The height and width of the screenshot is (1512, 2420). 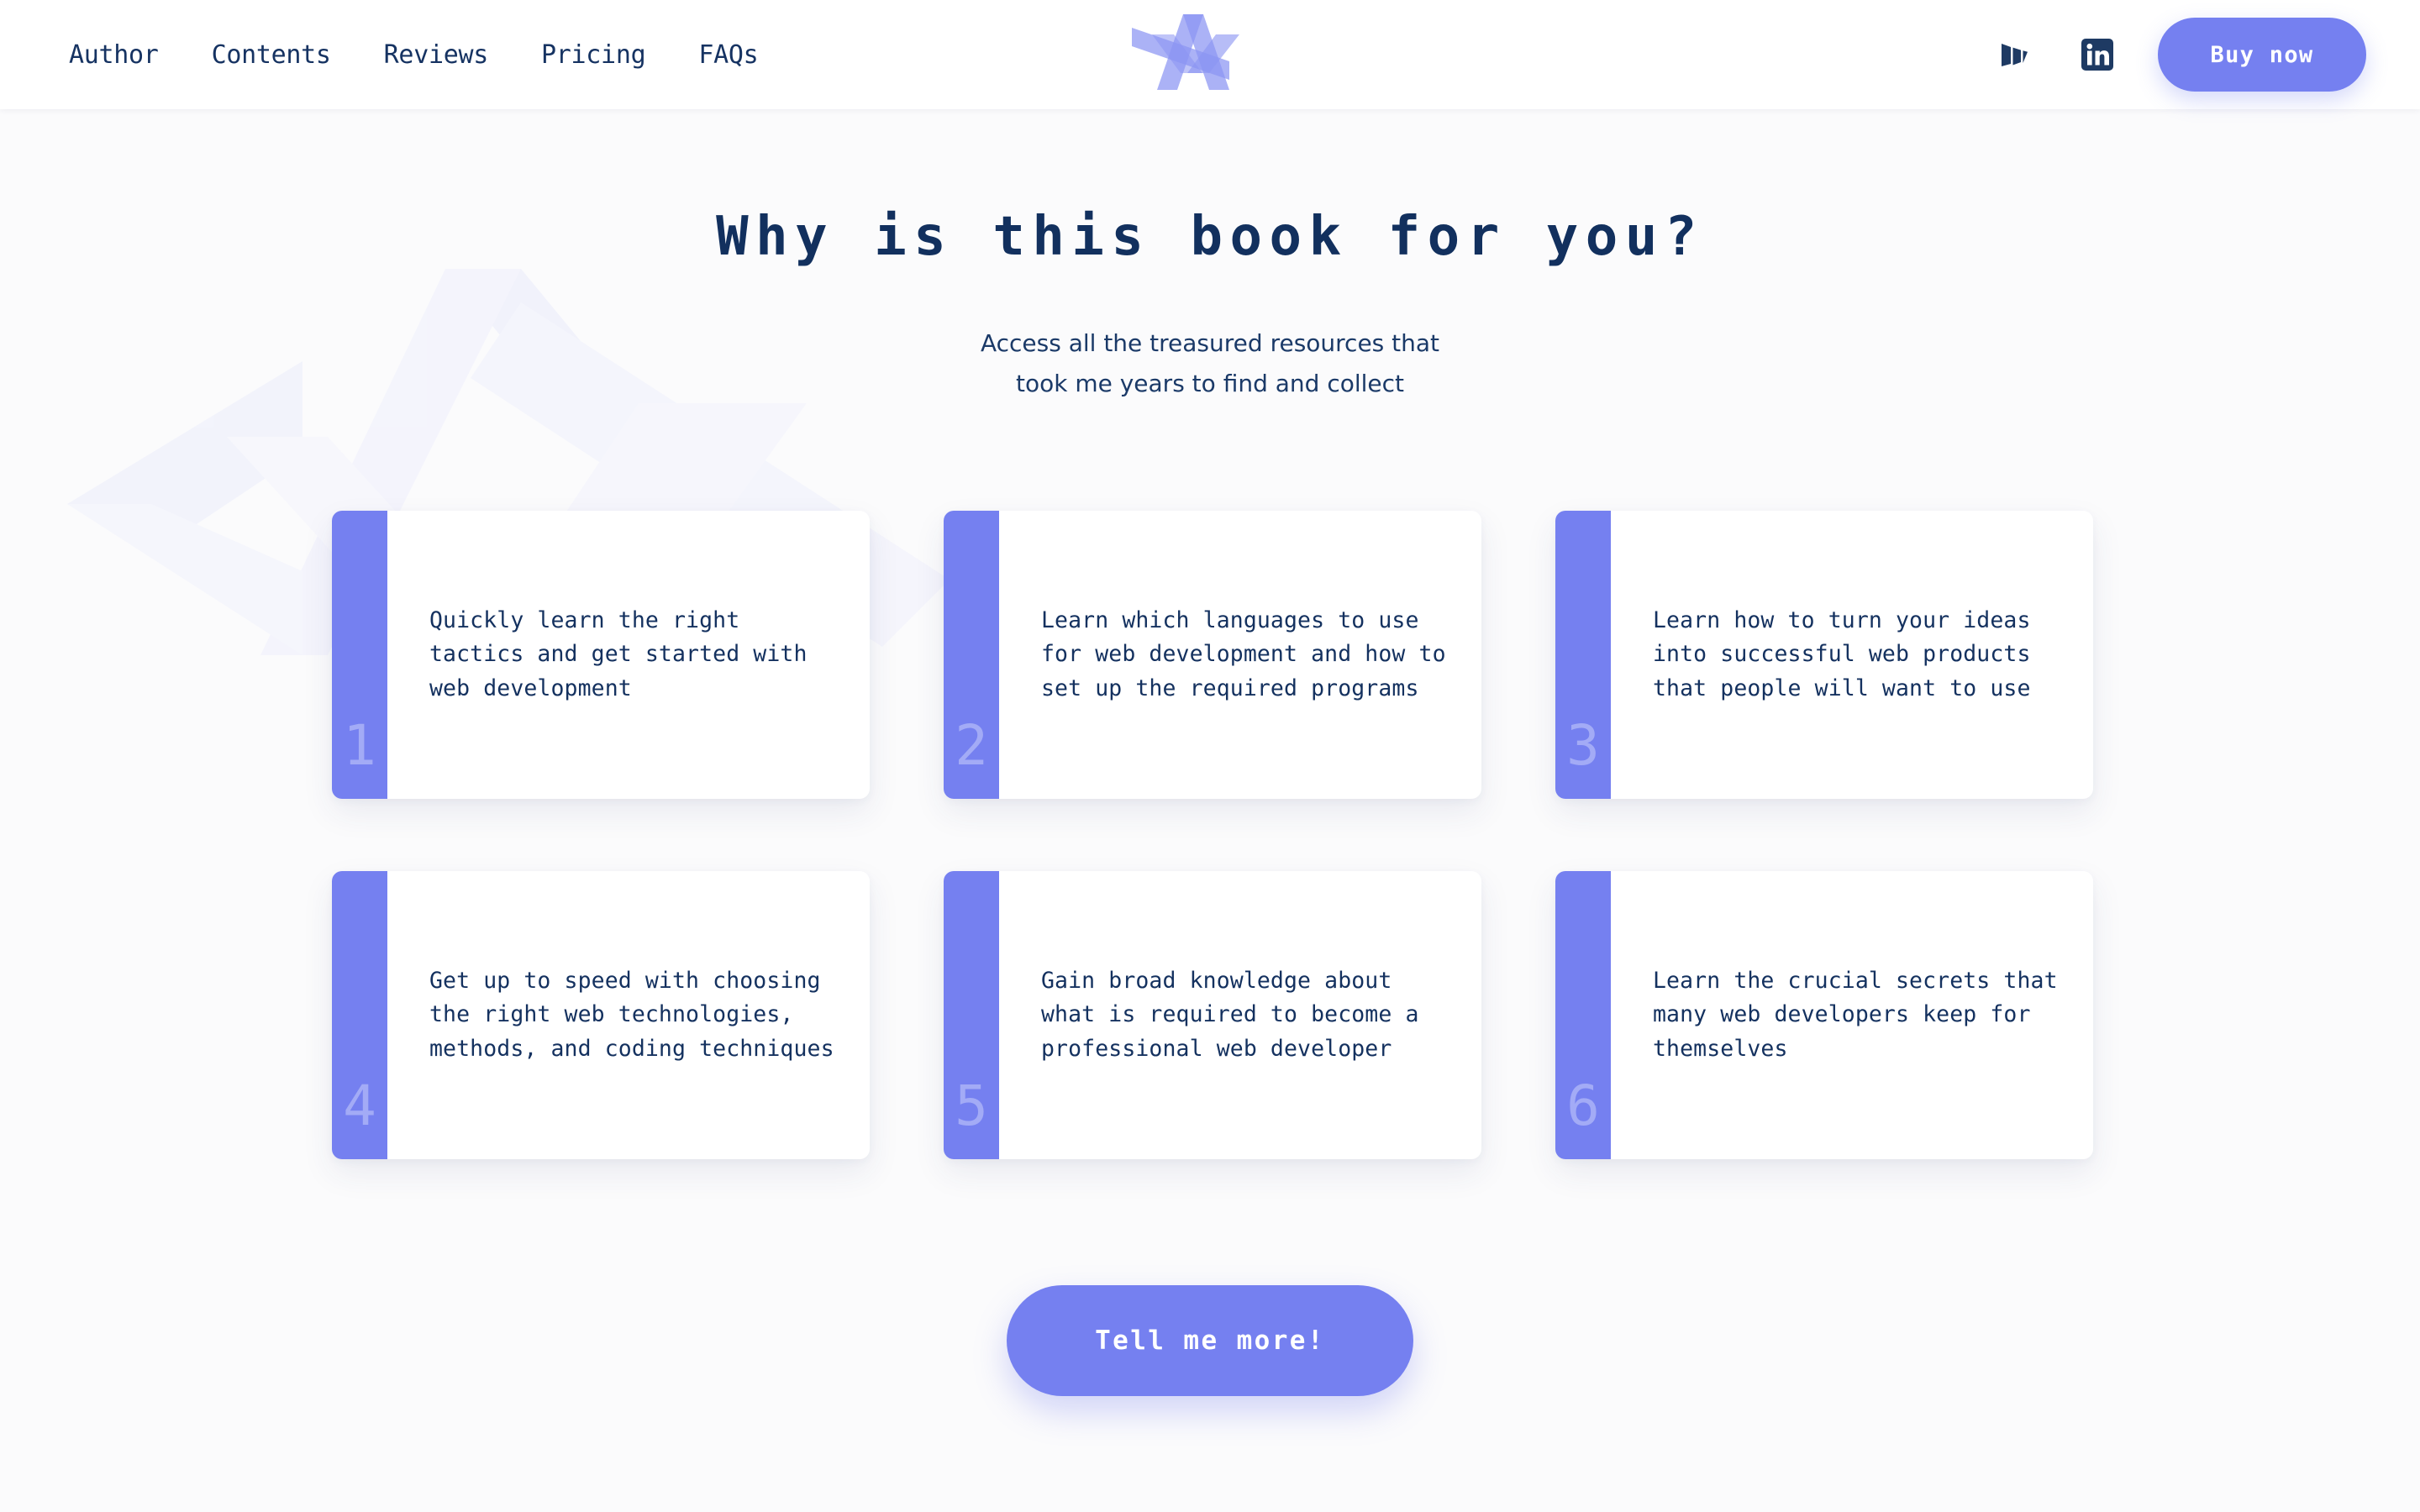 I want to click on card-accent-bar: 1, so click(x=359, y=655).